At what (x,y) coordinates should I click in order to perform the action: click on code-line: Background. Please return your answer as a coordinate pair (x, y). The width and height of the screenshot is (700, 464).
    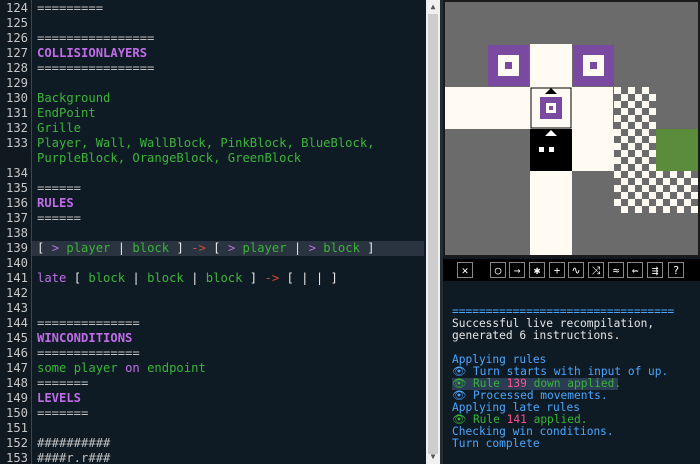
    Looking at the image, I should click on (73, 98).